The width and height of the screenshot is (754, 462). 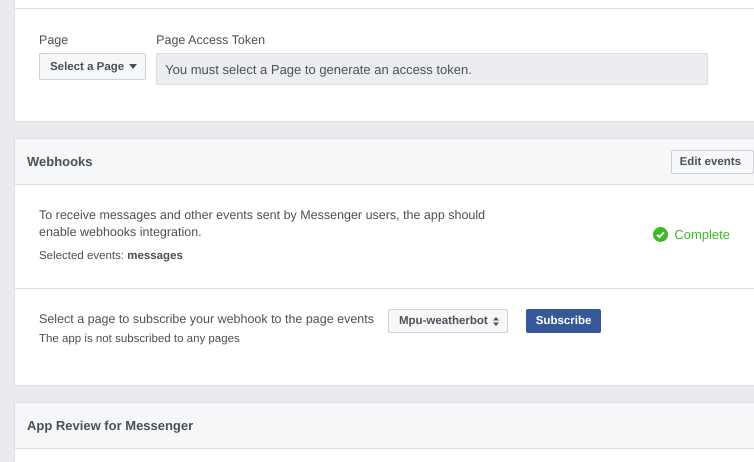 I want to click on token-label: Page Access Token, so click(x=211, y=40).